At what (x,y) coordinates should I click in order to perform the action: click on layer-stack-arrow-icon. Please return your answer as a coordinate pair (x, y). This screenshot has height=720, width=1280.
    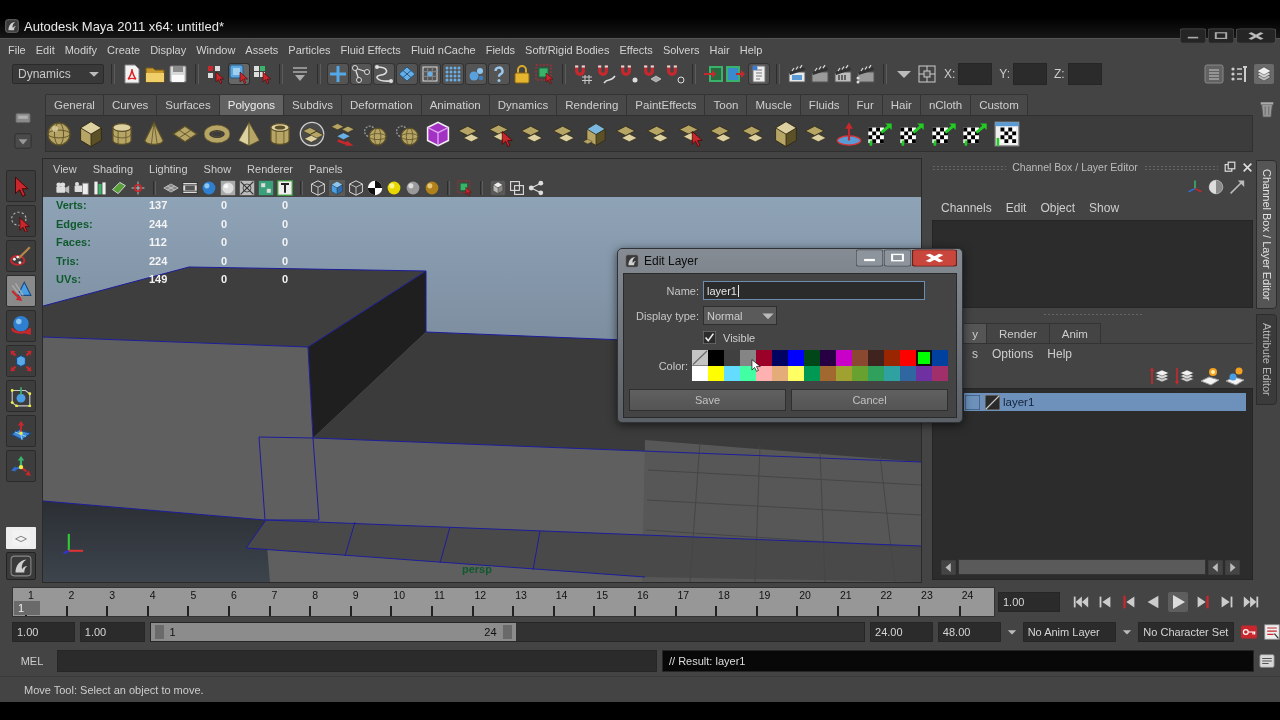
    Looking at the image, I should click on (1160, 376).